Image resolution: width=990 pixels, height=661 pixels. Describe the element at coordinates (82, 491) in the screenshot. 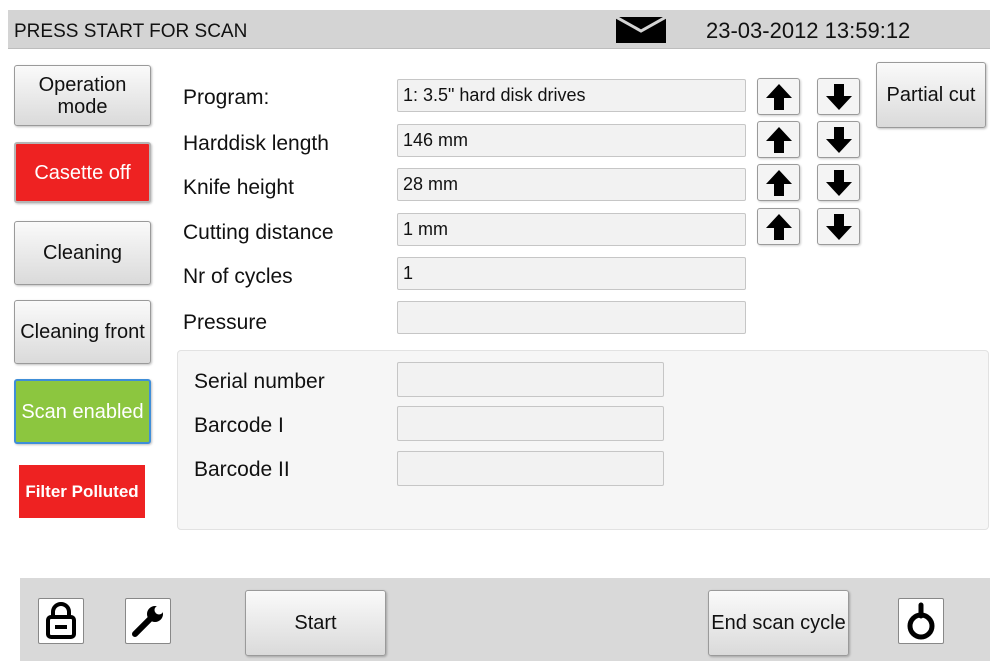

I see `filter-polluted-badge: Filter Polluted` at that location.